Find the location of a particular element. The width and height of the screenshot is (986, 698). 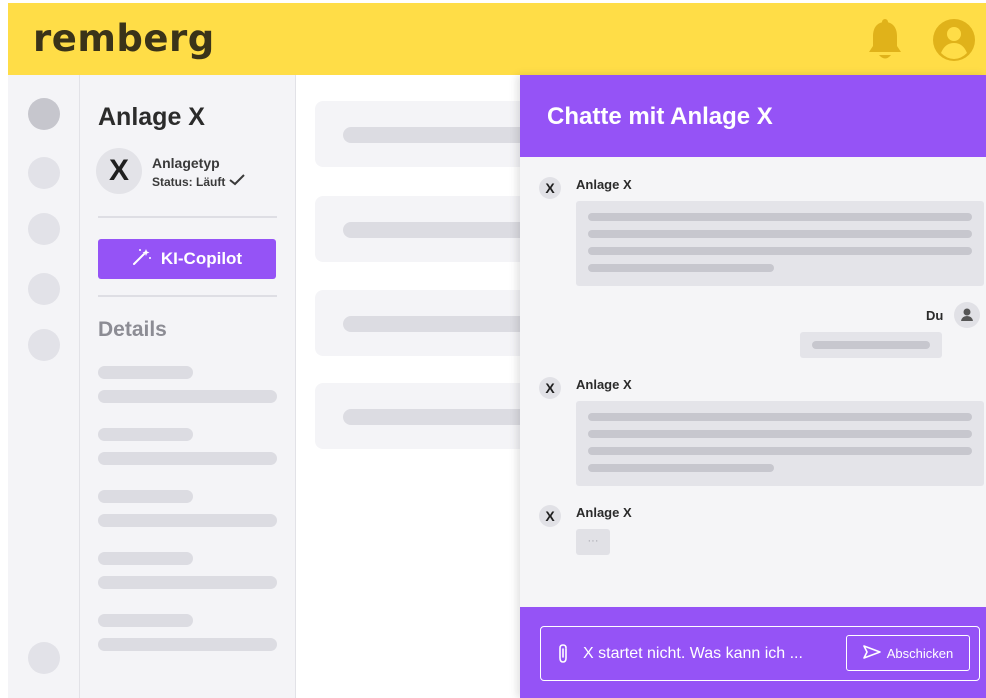

side-rail is located at coordinates (44, 386).